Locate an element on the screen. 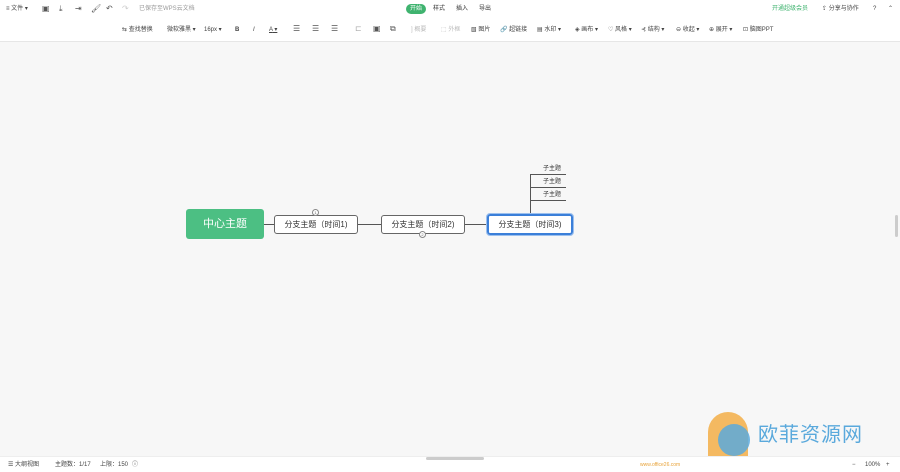 The height and width of the screenshot is (472, 900). ppt-button: ⊡ 脑图PPT is located at coordinates (758, 30).